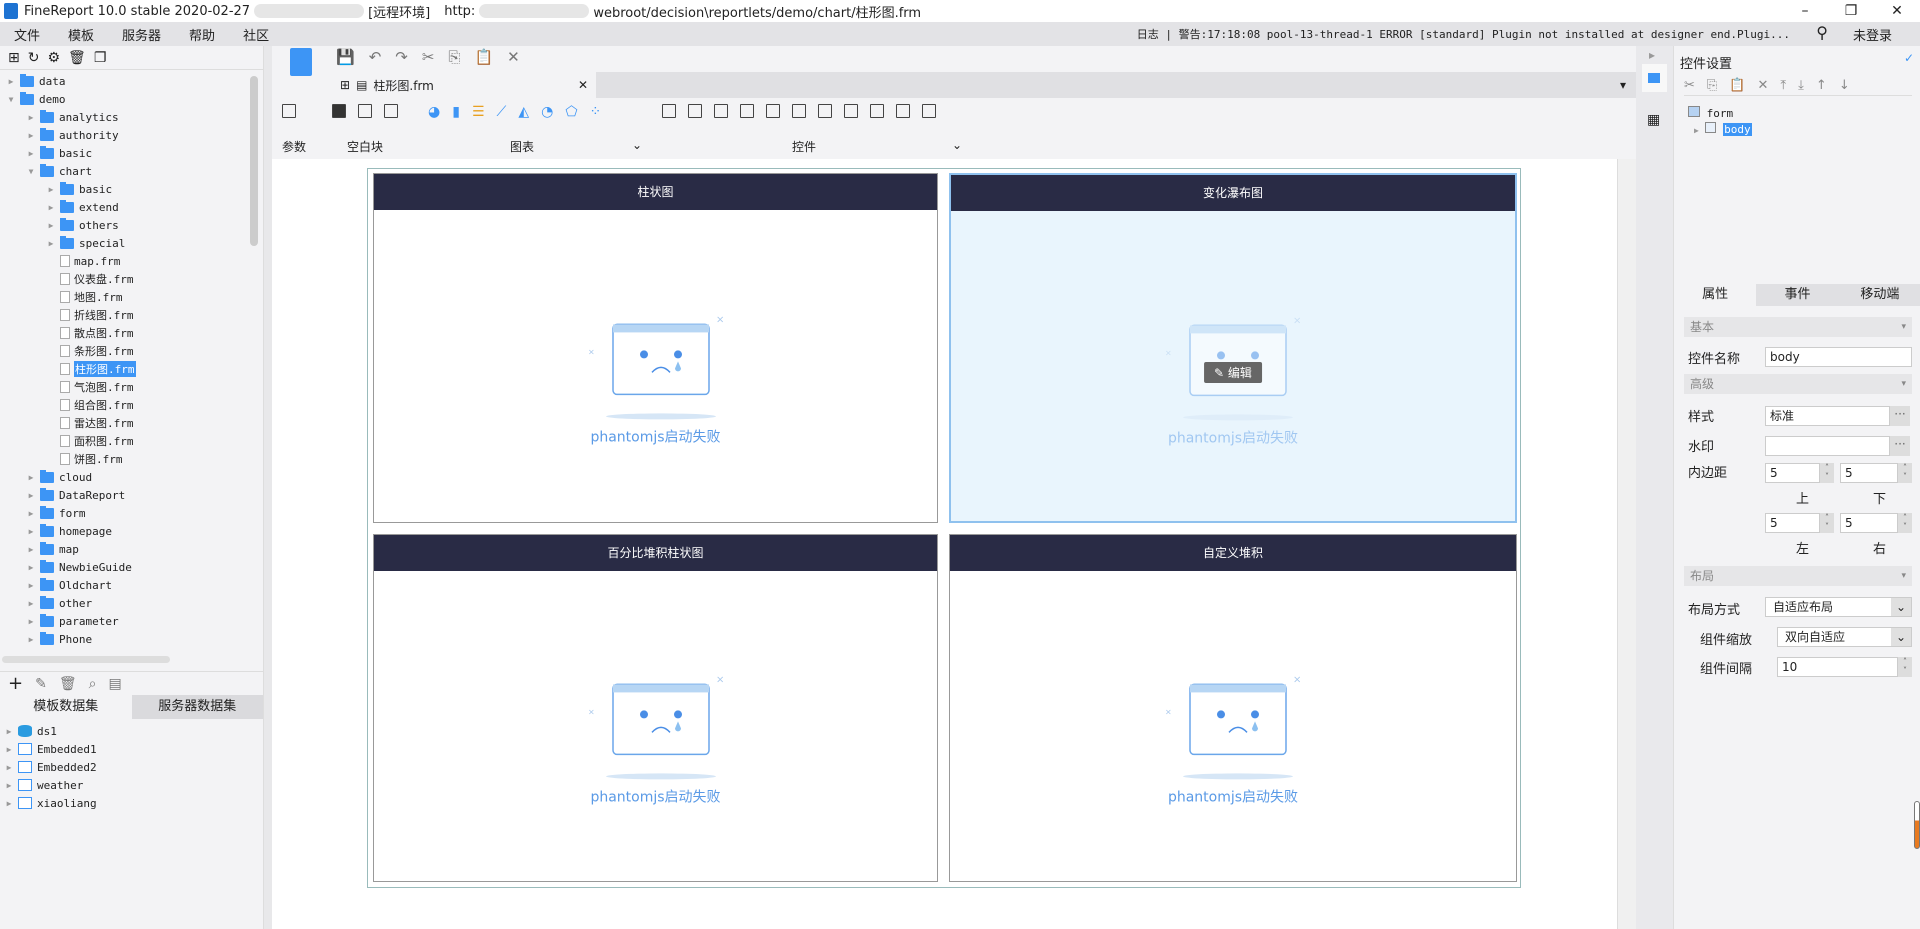 The height and width of the screenshot is (929, 1920). I want to click on watermark-input, so click(1827, 446).